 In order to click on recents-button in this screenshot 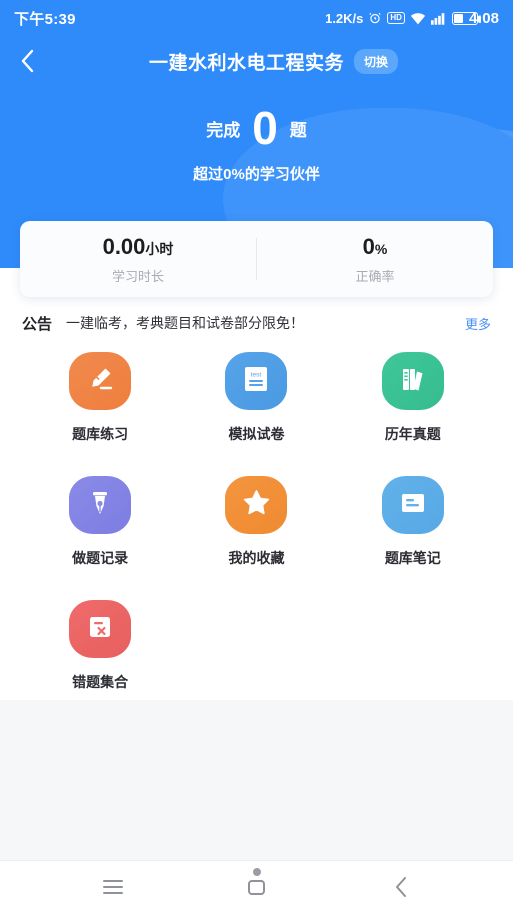, I will do `click(113, 887)`.